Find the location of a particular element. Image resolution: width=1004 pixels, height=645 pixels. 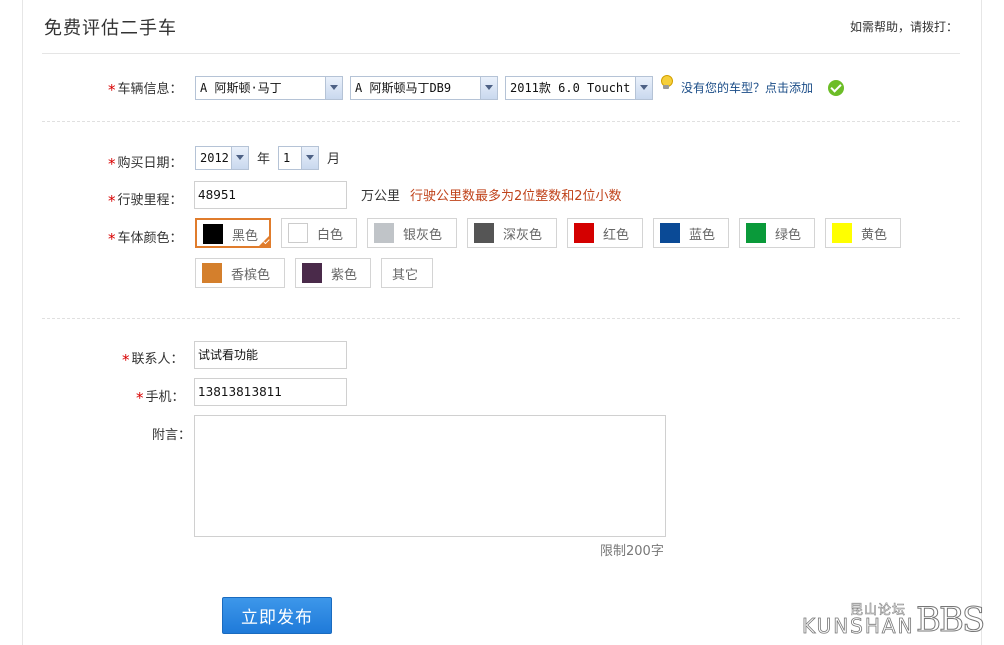

watermark-logo: 昆山论坛 KUNSHAN BBS is located at coordinates (900, 619).